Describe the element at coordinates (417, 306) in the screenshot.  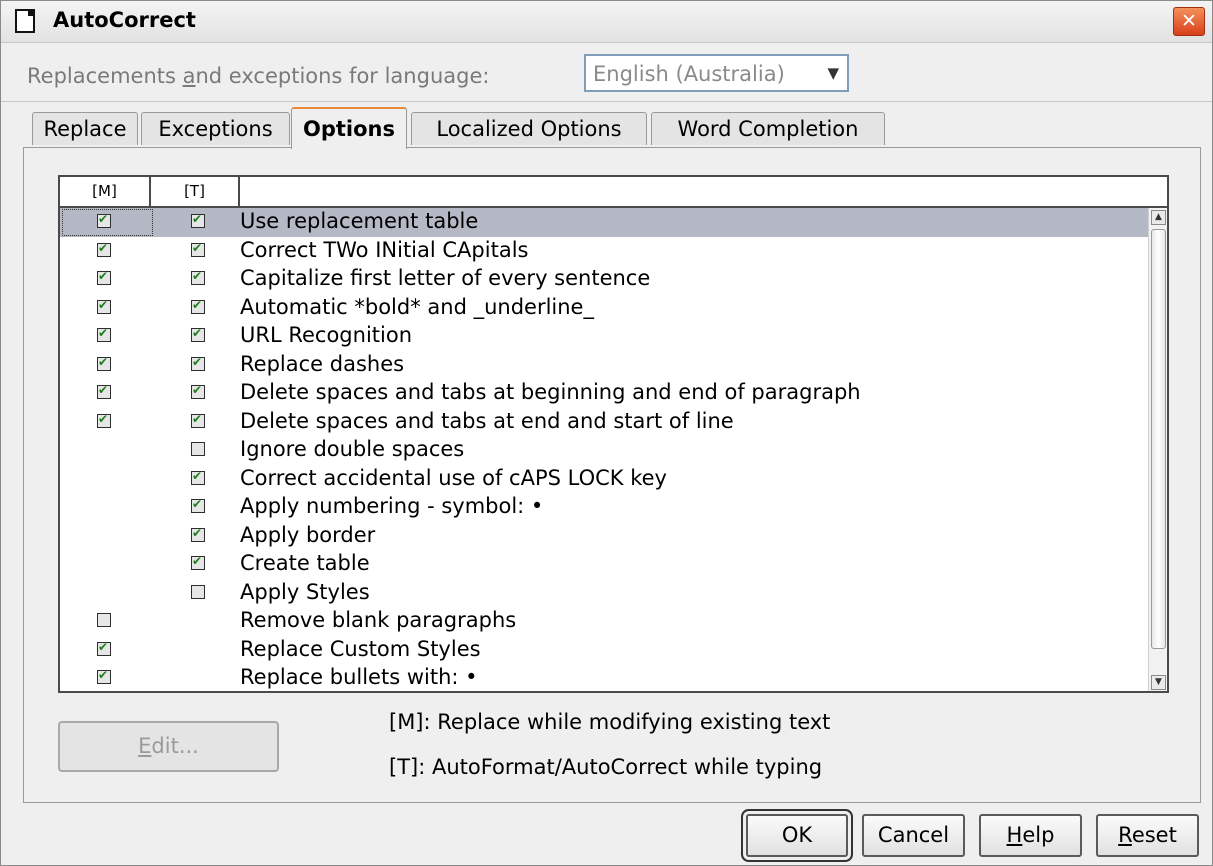
I see `option-label: Automatic *bold* and _underline_` at that location.